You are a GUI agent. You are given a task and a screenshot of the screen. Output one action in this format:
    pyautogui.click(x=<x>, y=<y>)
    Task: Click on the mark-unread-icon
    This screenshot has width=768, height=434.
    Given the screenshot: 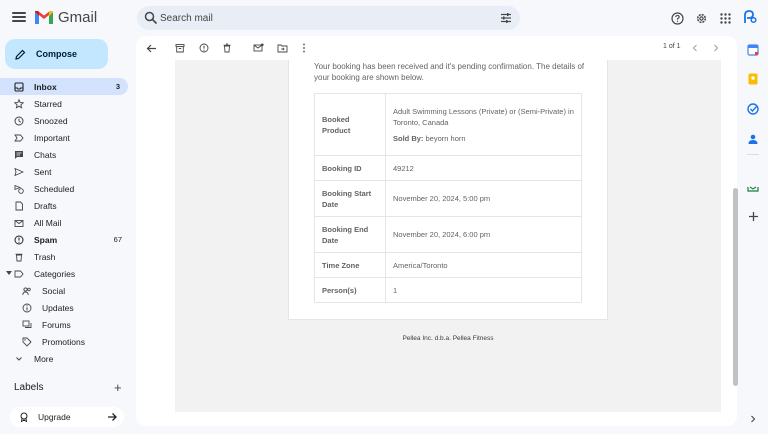 What is the action you would take?
    pyautogui.click(x=258, y=48)
    